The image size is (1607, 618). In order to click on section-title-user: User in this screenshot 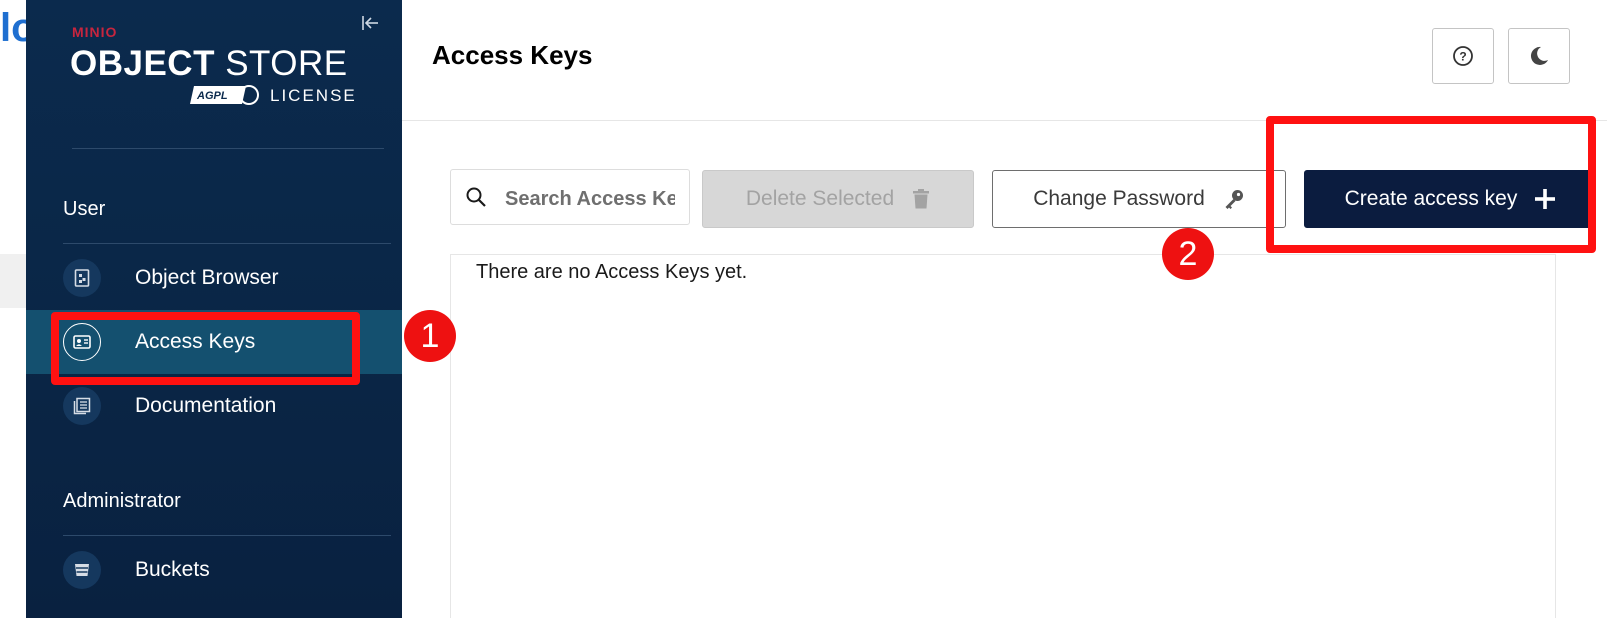, I will do `click(84, 209)`.